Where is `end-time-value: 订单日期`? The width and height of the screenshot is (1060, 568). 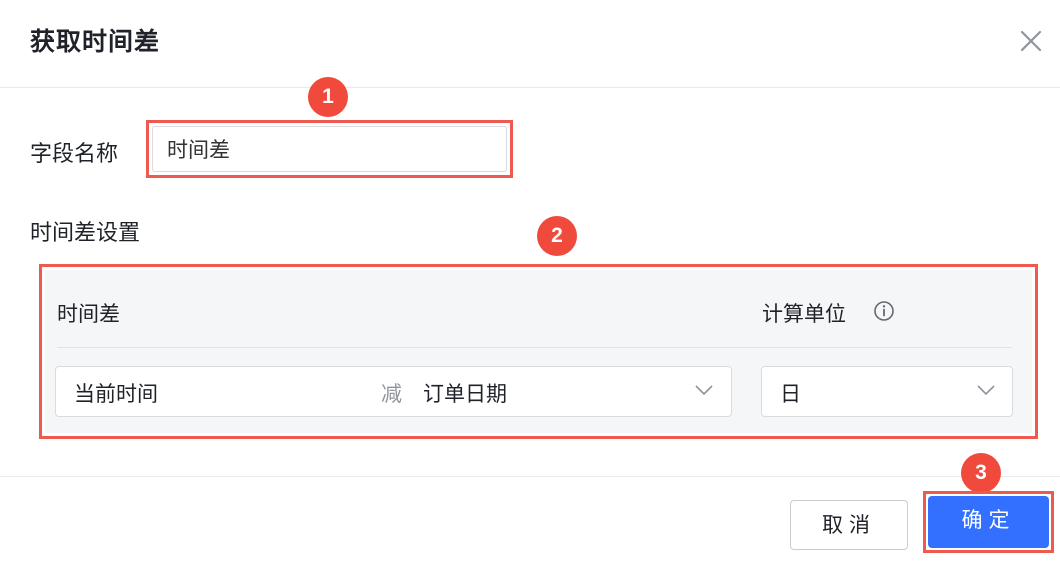 end-time-value: 订单日期 is located at coordinates (465, 394).